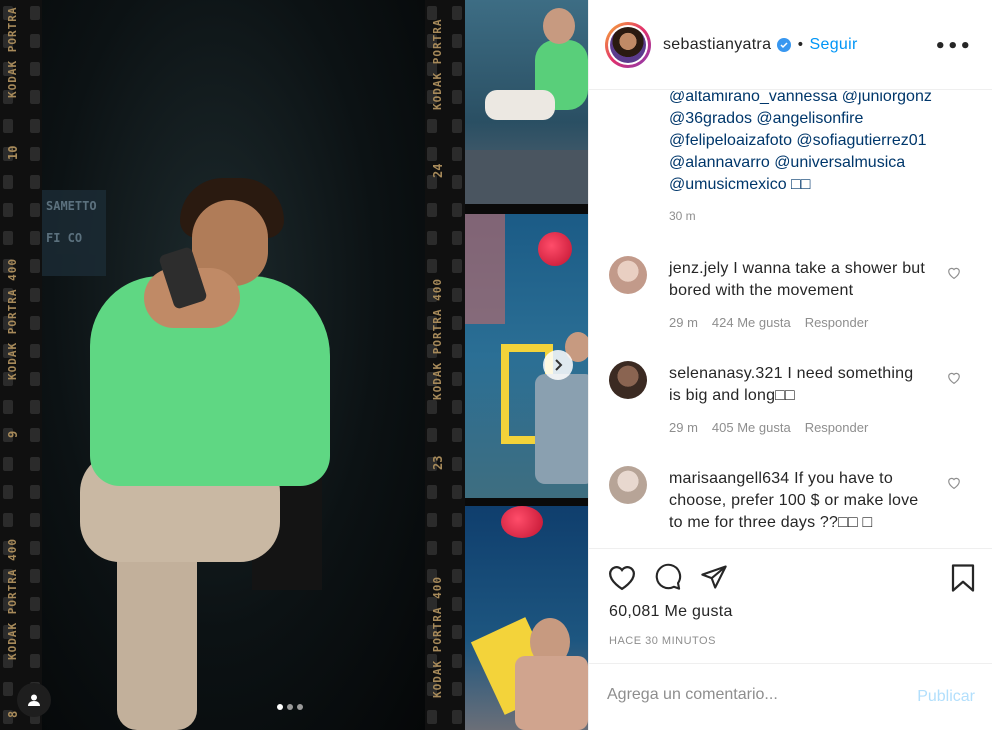 Image resolution: width=992 pixels, height=730 pixels. What do you see at coordinates (682, 216) in the screenshot?
I see `caption-timestamp: 30 m` at bounding box center [682, 216].